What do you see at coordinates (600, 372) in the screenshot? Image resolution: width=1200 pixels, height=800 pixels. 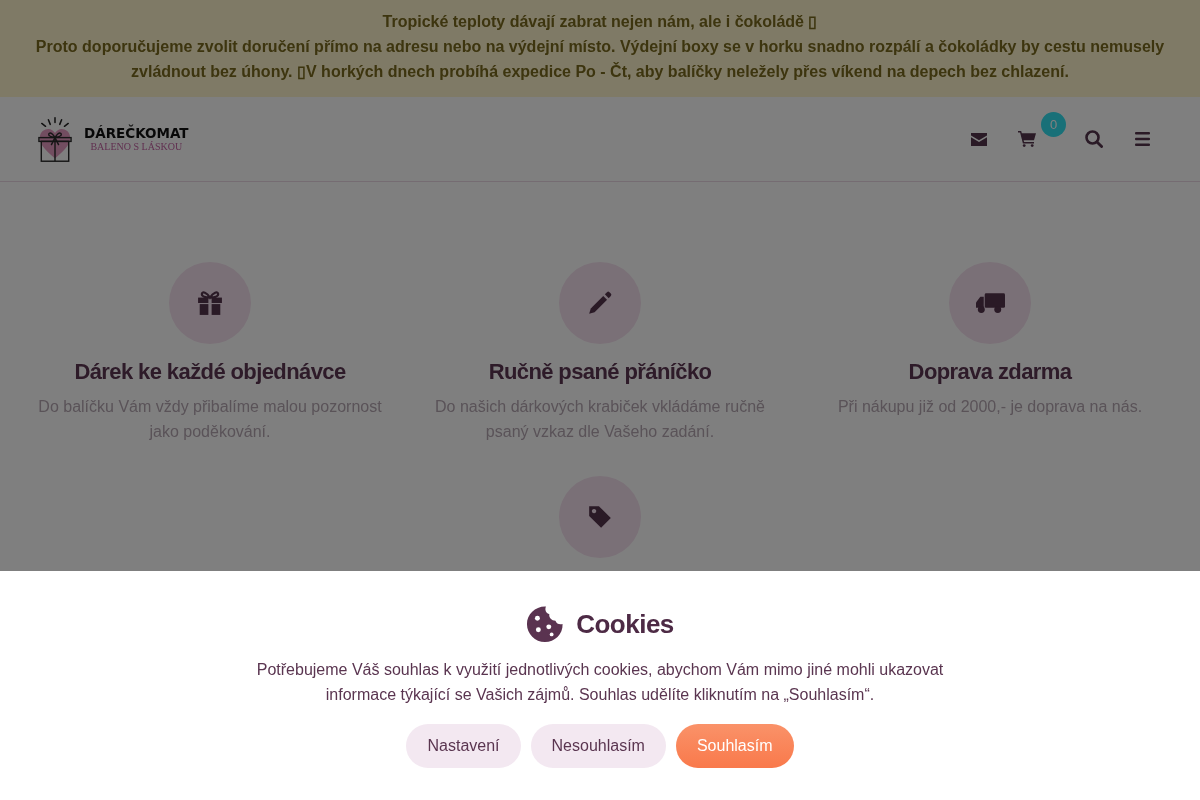 I see `feature-title: Ručně psané přáníčko` at bounding box center [600, 372].